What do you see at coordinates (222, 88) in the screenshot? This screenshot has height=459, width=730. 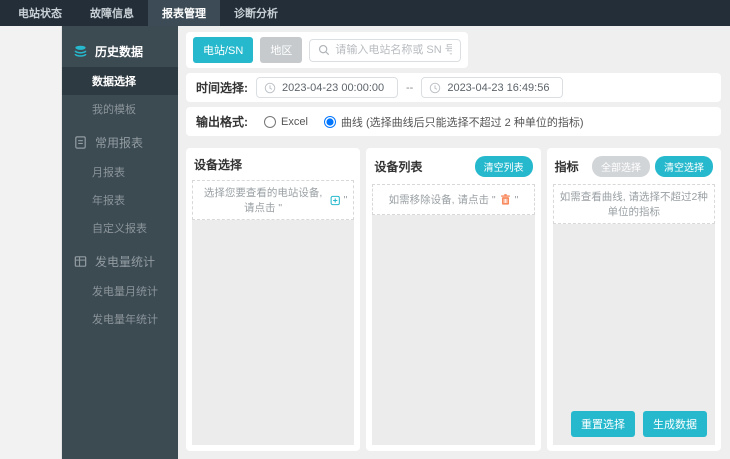 I see `time-select-label: 时间选择:` at bounding box center [222, 88].